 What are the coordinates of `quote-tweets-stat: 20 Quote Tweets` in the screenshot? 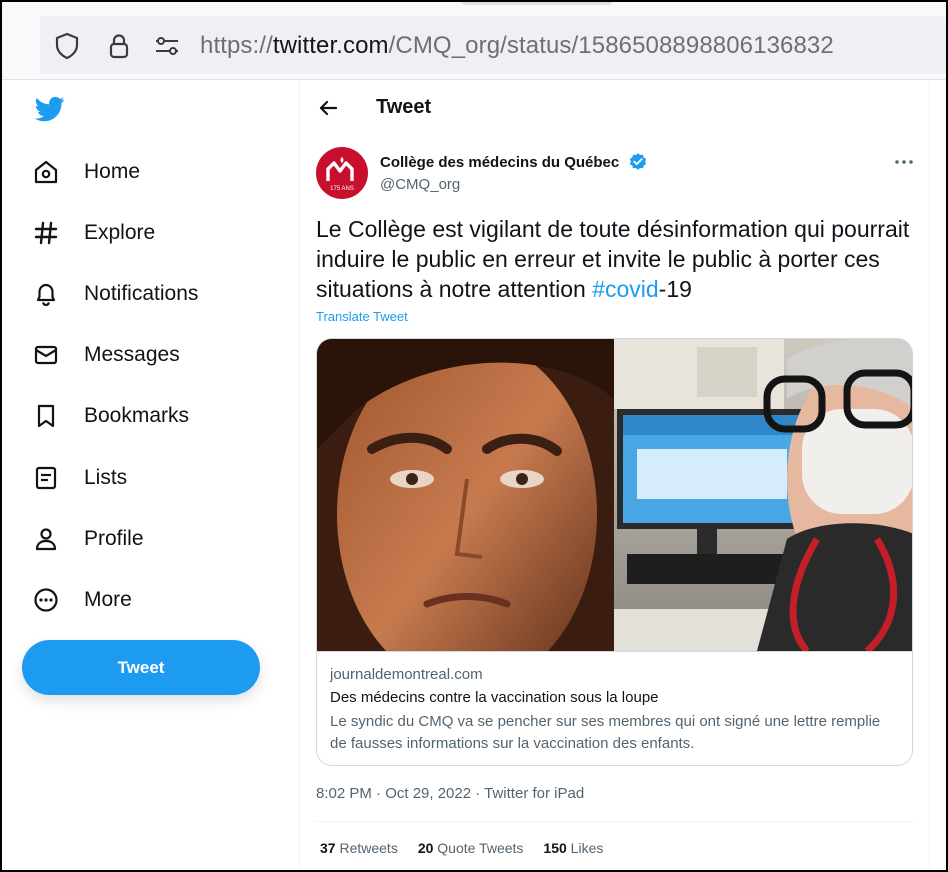 It's located at (471, 848).